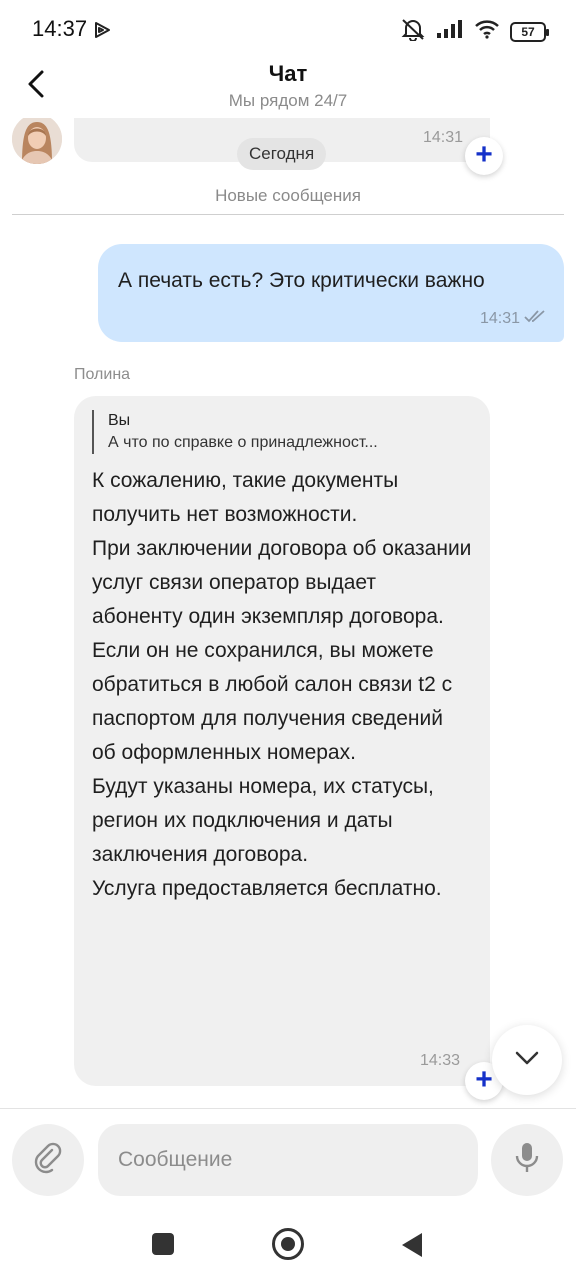 This screenshot has height=1280, width=576. I want to click on scroll-down-button, so click(527, 1060).